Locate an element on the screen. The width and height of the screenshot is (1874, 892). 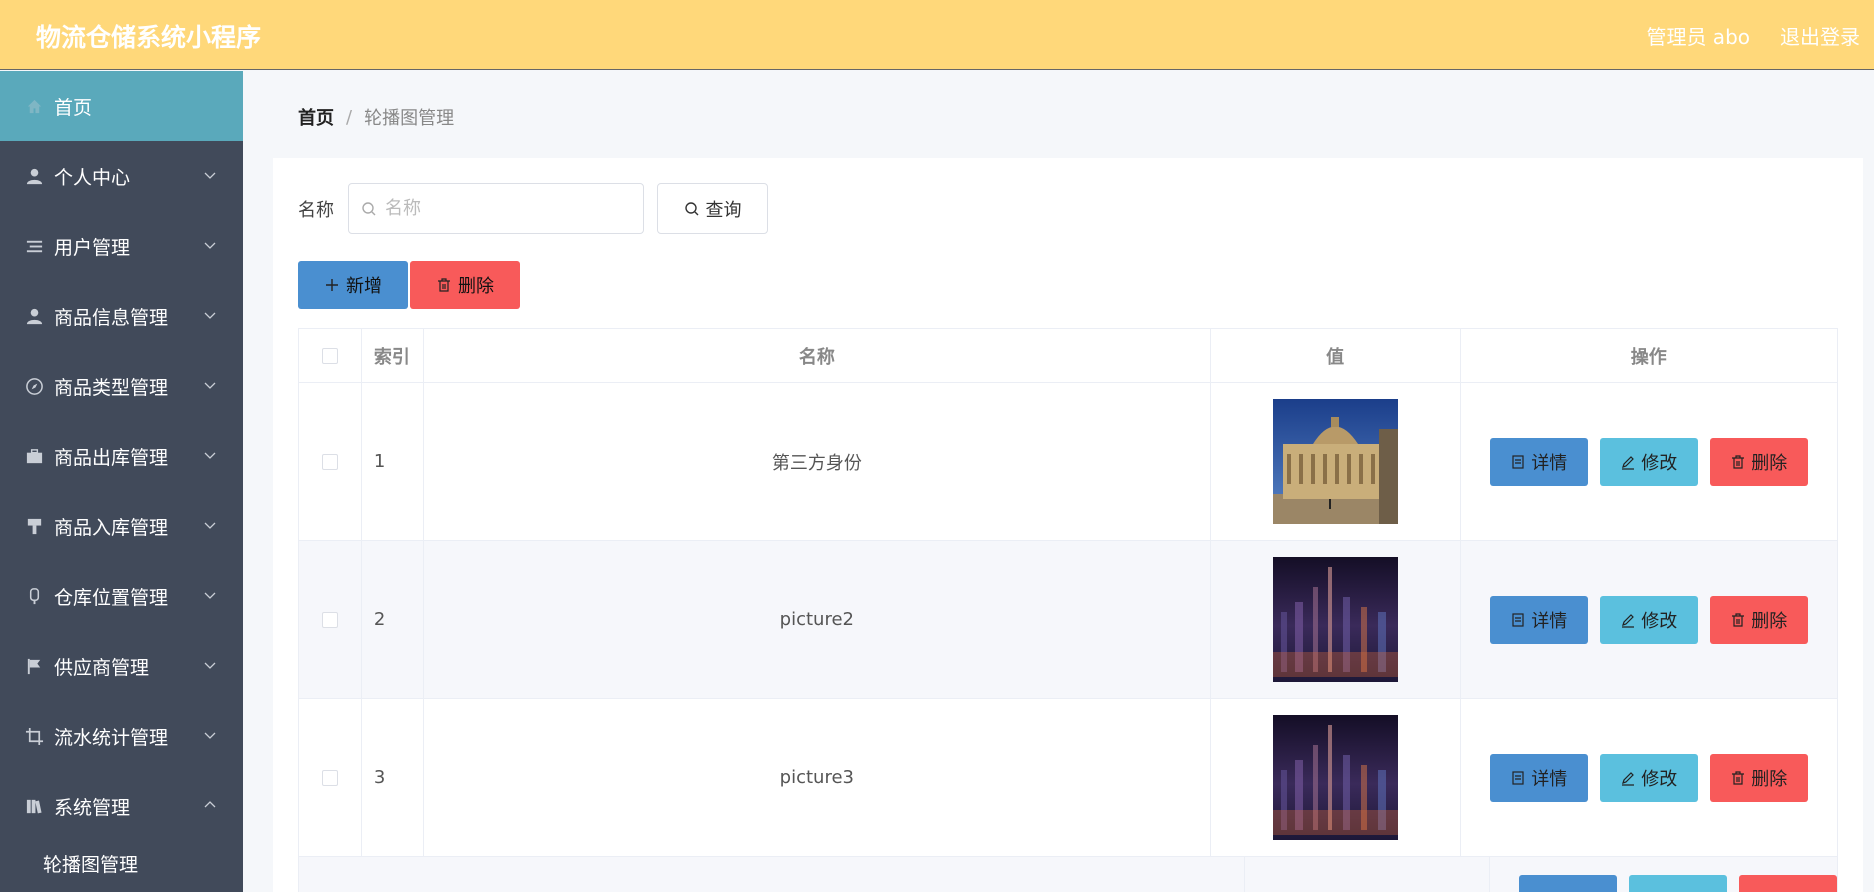
sidebar-subitem-carousel: 轮播图管理 is located at coordinates (121, 863).